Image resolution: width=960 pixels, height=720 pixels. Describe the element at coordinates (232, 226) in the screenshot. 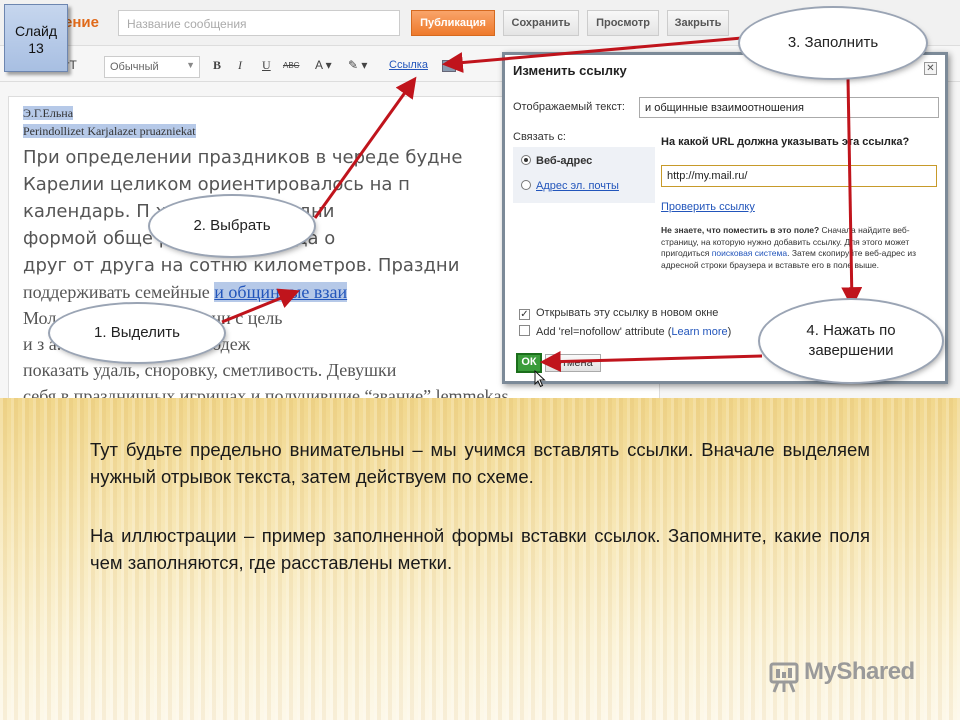

I see `callout-step2: 2. Выбрать` at that location.